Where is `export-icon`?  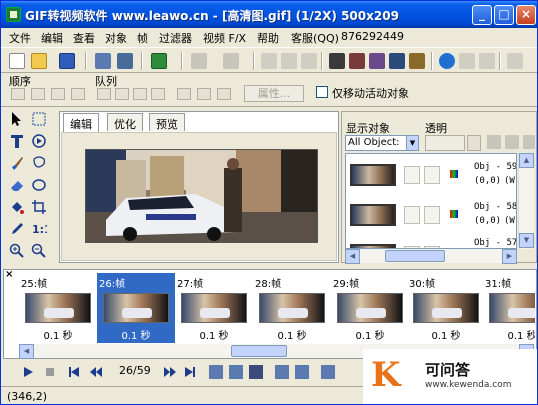 export-icon is located at coordinates (125, 61).